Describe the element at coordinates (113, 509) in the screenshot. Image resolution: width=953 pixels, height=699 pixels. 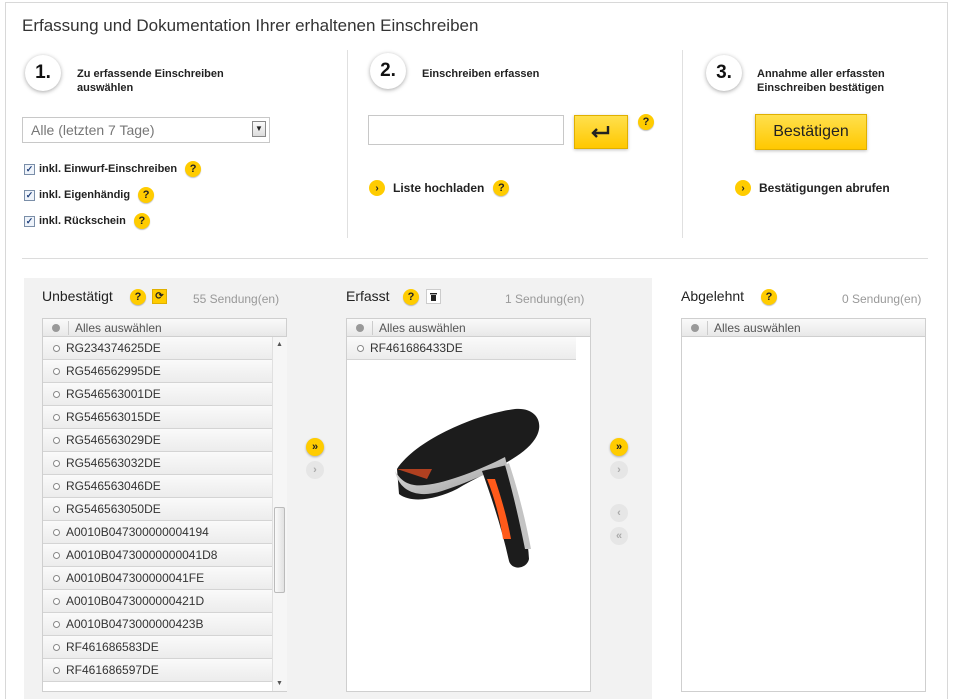
I see `shipment-id: RG546563050DE` at that location.